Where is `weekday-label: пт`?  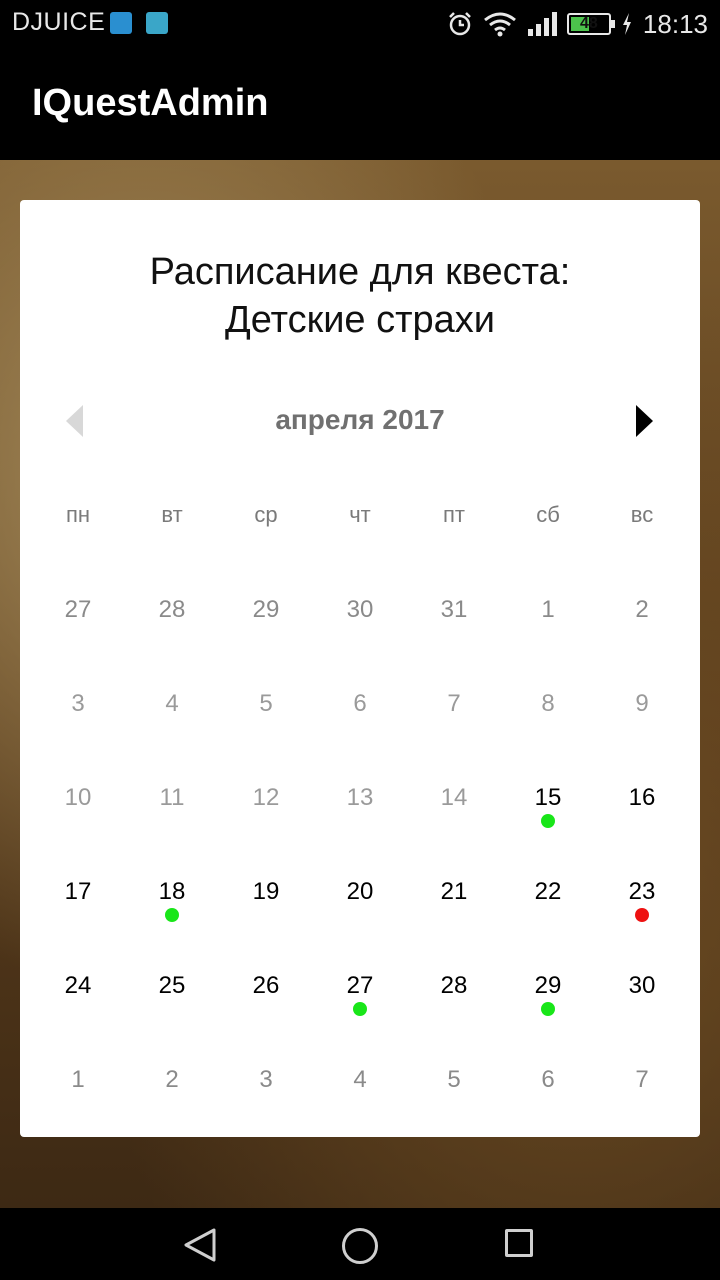 weekday-label: пт is located at coordinates (454, 514).